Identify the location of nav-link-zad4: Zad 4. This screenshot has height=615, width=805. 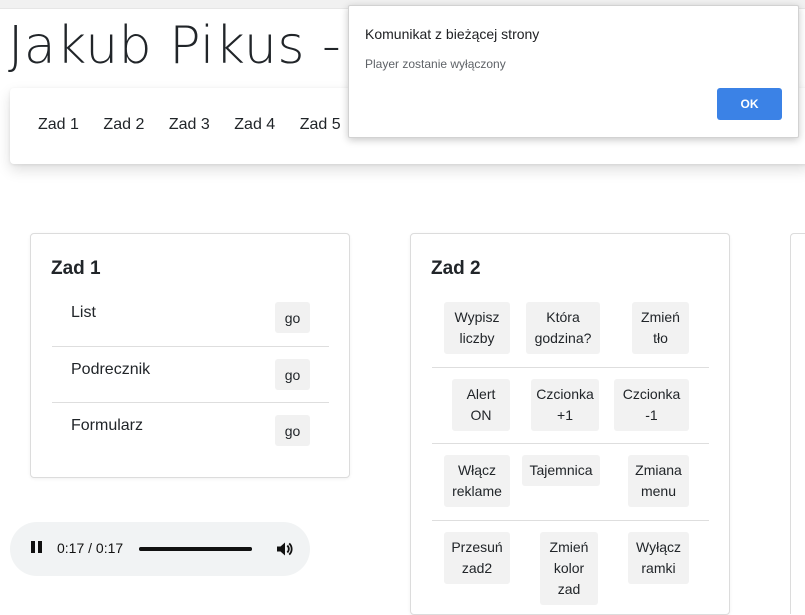
(254, 125).